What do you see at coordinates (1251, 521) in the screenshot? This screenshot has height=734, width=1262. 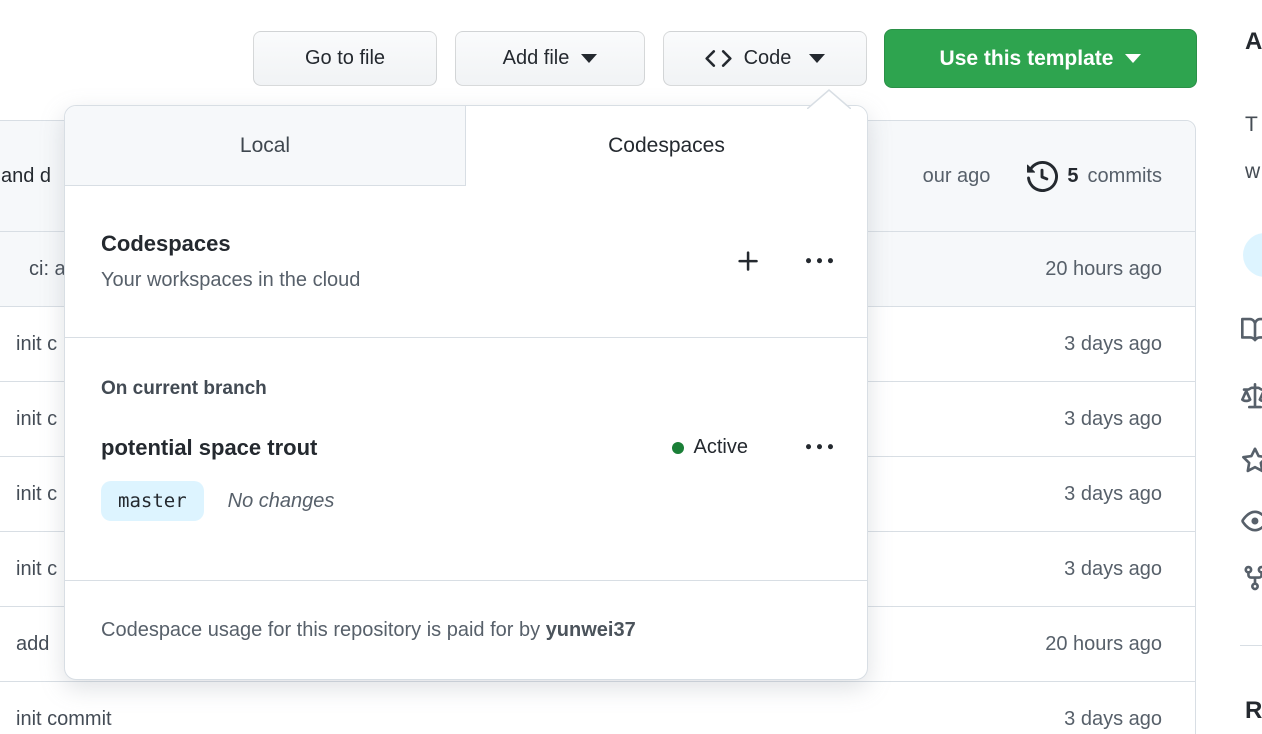 I see `watchers-eye-icon` at bounding box center [1251, 521].